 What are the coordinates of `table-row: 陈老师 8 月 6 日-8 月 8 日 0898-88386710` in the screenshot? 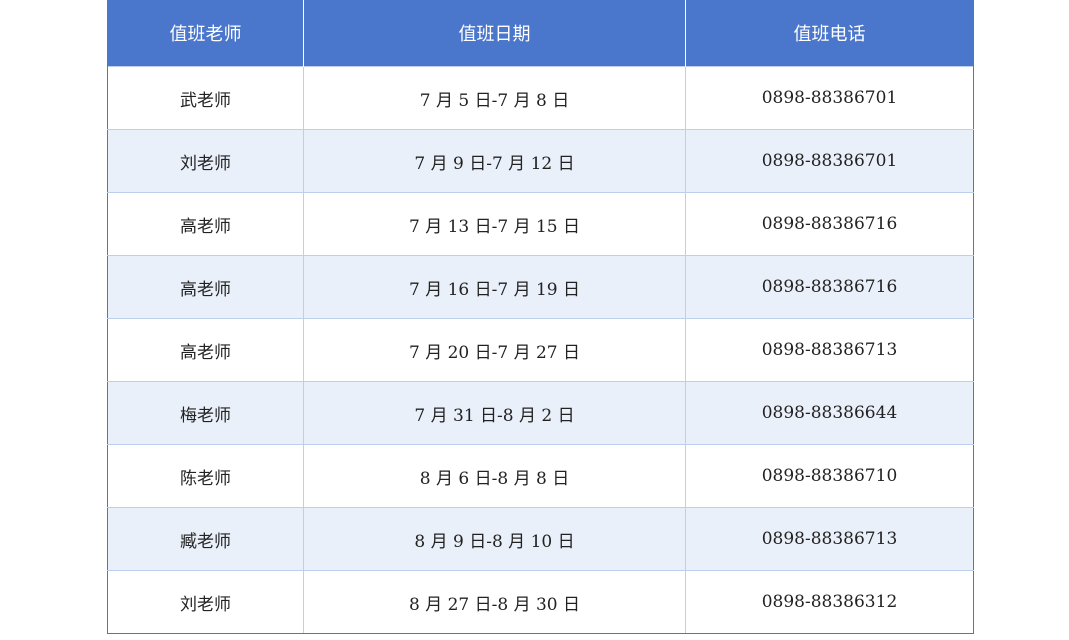 It's located at (540, 476).